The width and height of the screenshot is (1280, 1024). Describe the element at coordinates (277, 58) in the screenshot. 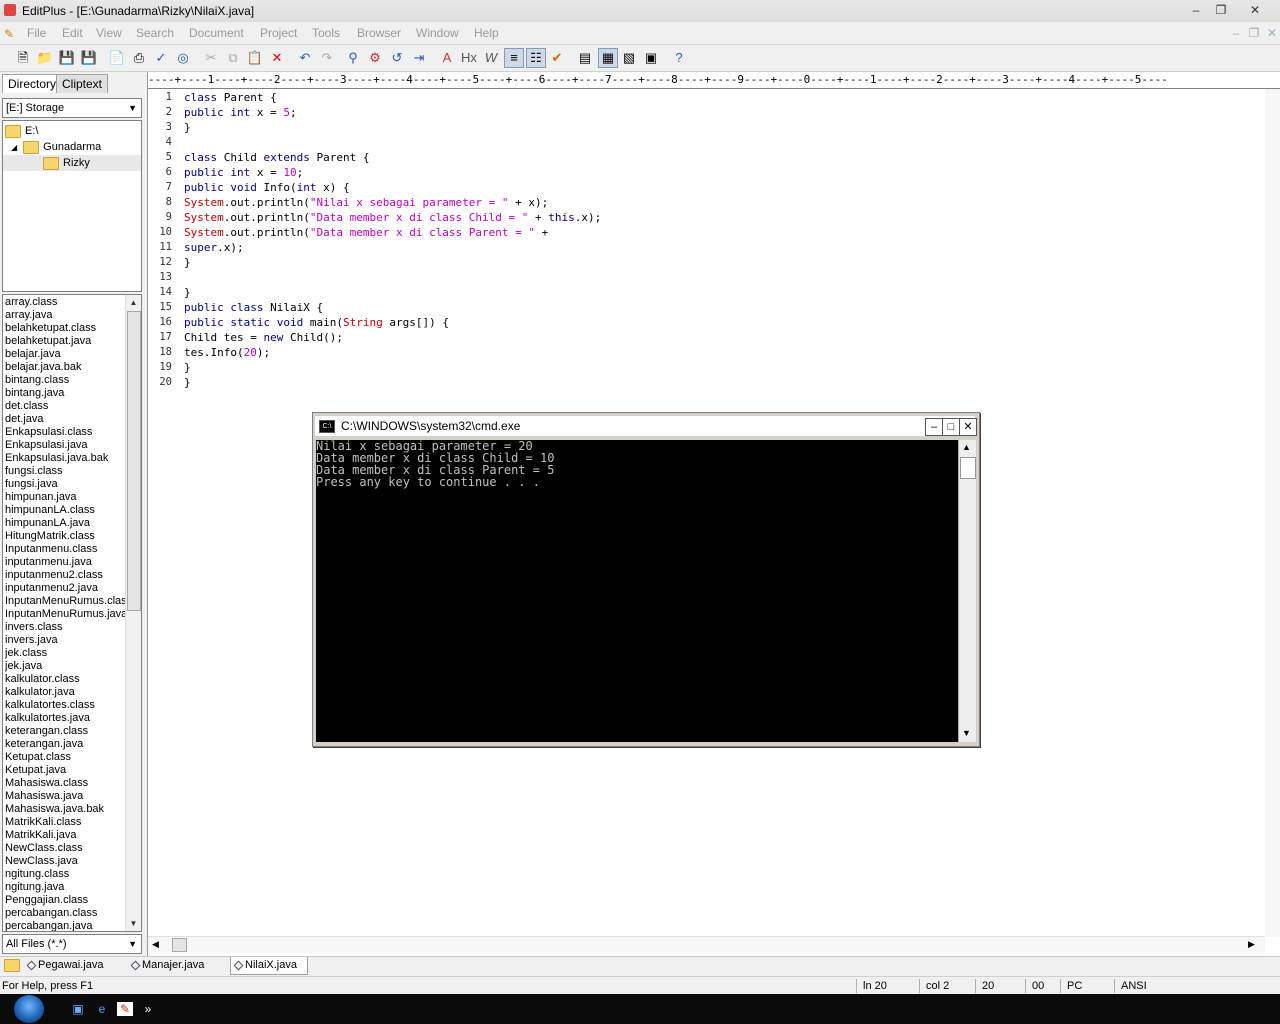

I see `delete-icon: ✕` at that location.